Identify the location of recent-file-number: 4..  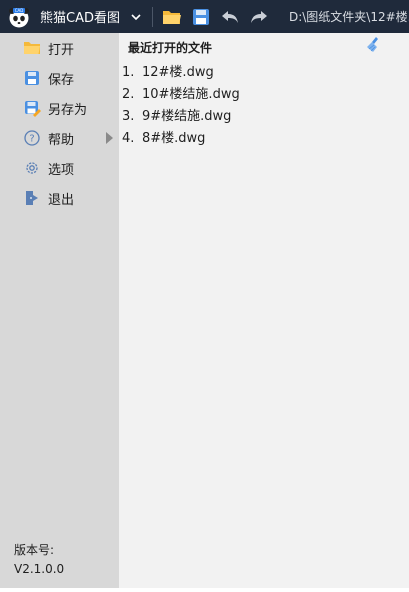
(128, 138).